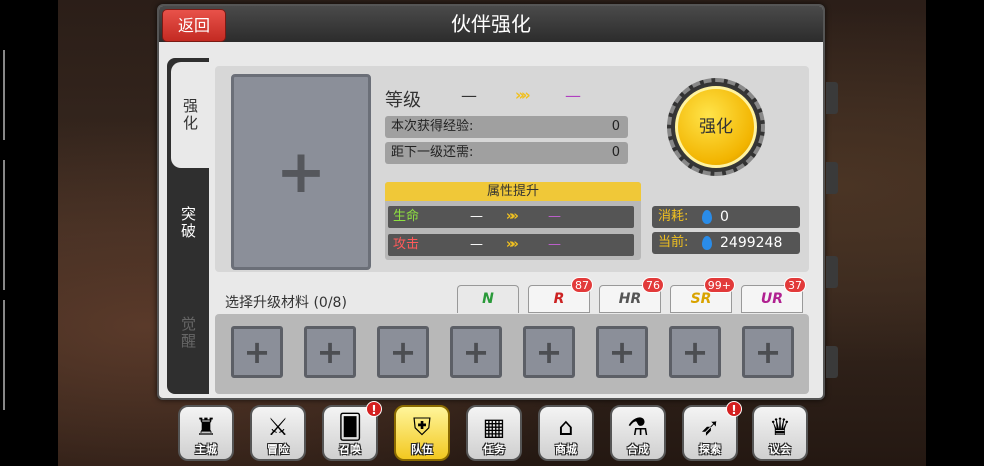 This screenshot has width=984, height=466. What do you see at coordinates (491, 24) in the screenshot?
I see `page-title: 伙伴强化` at bounding box center [491, 24].